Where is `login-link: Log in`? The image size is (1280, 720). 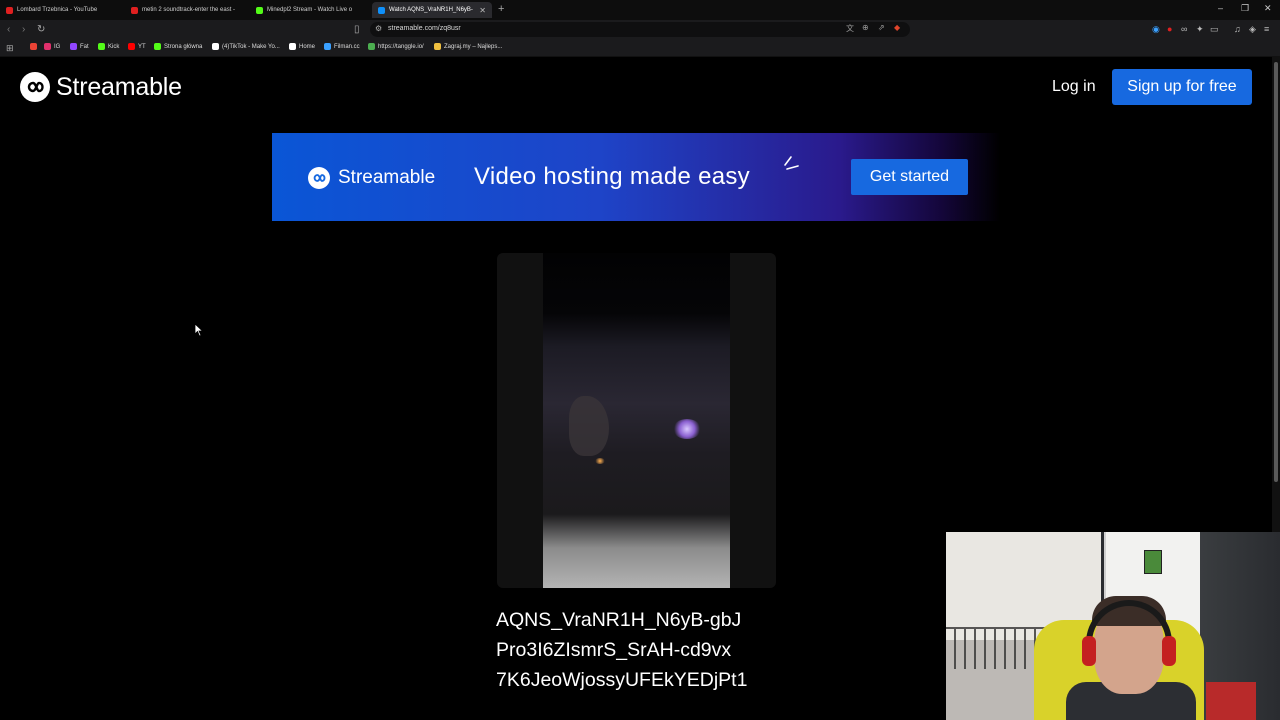
login-link: Log in is located at coordinates (1074, 87).